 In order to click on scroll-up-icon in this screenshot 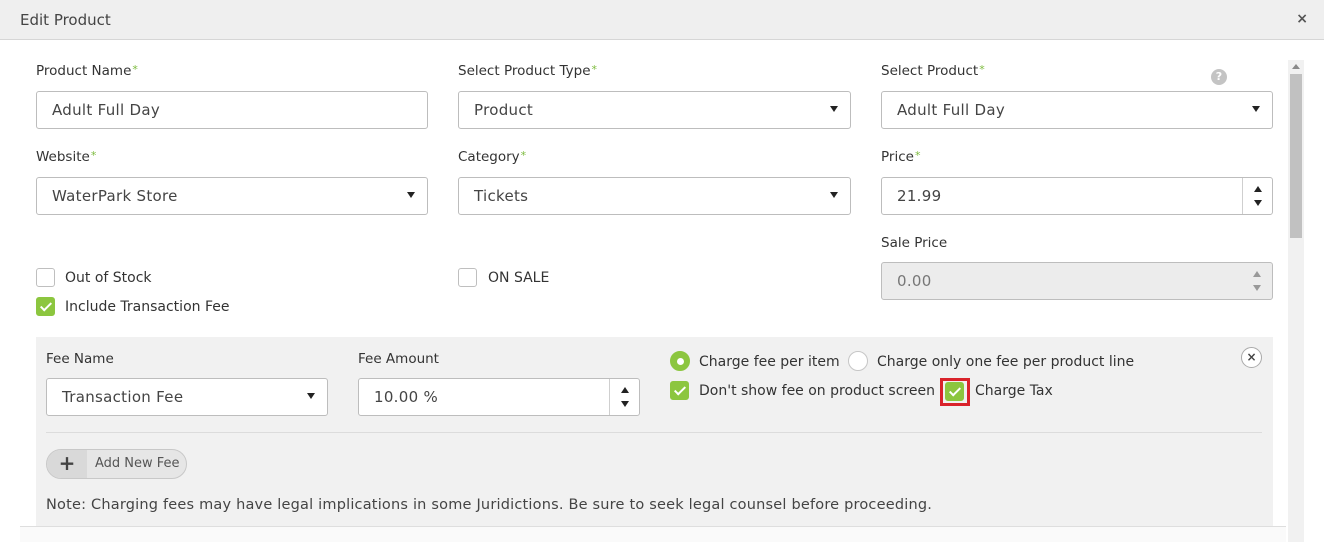, I will do `click(1296, 66)`.